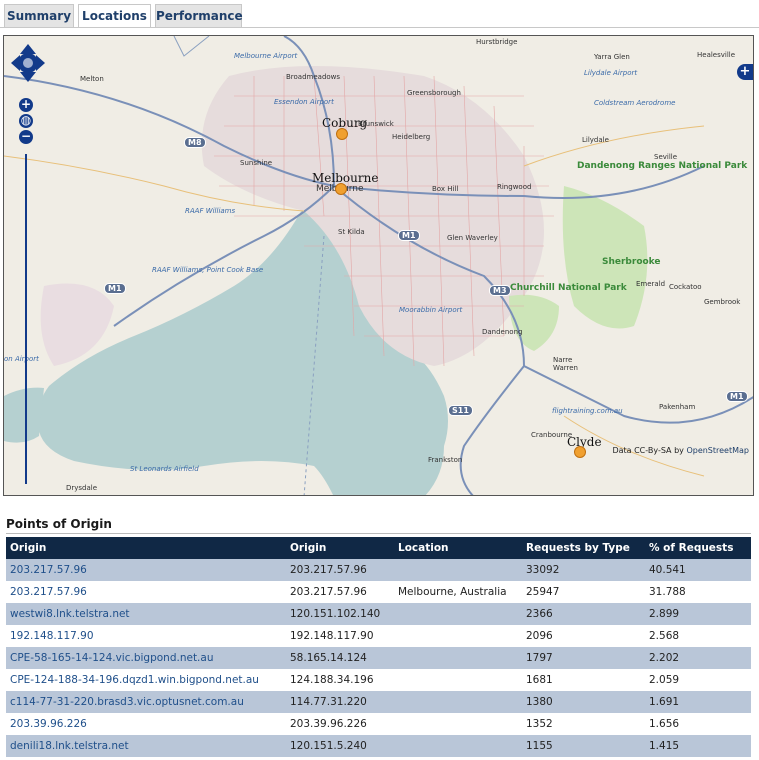  I want to click on cell-origin-ip: 120.151.5.240, so click(340, 746).